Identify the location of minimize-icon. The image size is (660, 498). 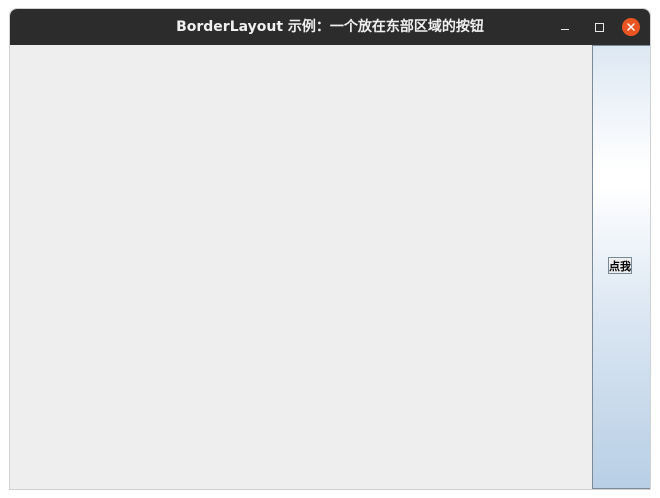
(565, 29).